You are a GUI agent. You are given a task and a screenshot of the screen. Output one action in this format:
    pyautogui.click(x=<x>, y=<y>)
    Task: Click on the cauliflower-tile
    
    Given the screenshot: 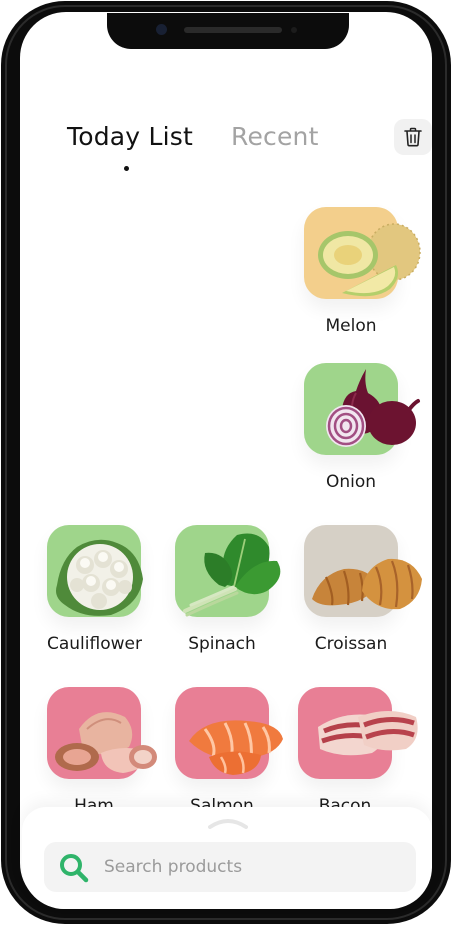 What is the action you would take?
    pyautogui.click(x=95, y=571)
    